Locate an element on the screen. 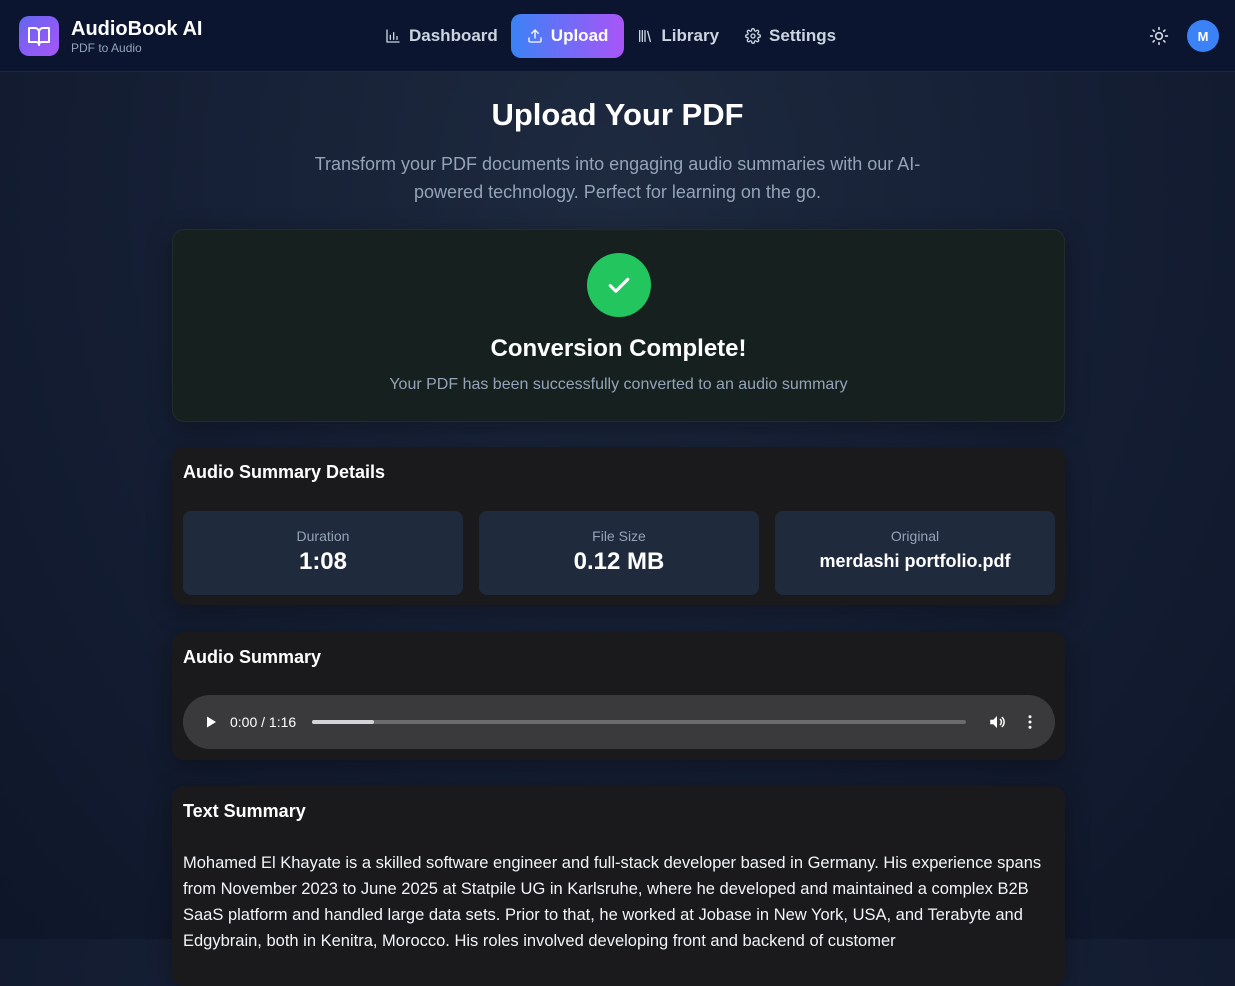 The image size is (1235, 986). file-size-stat: File Size 0.12 MB is located at coordinates (619, 553).